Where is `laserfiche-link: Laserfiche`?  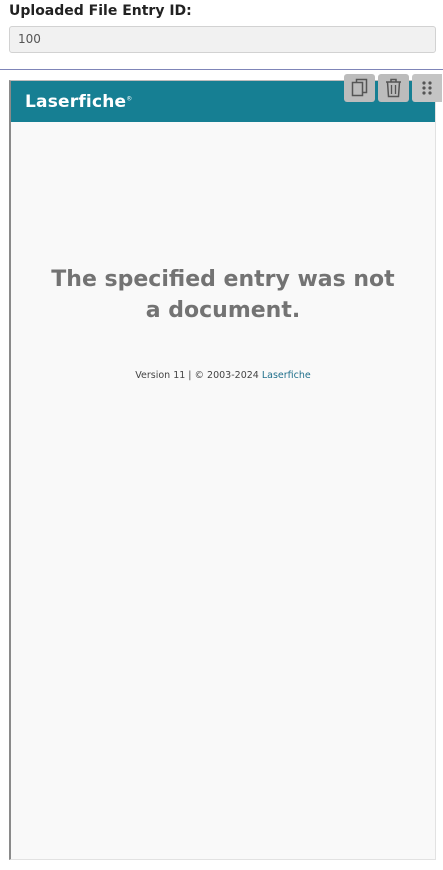
laserfiche-link: Laserfiche is located at coordinates (286, 375).